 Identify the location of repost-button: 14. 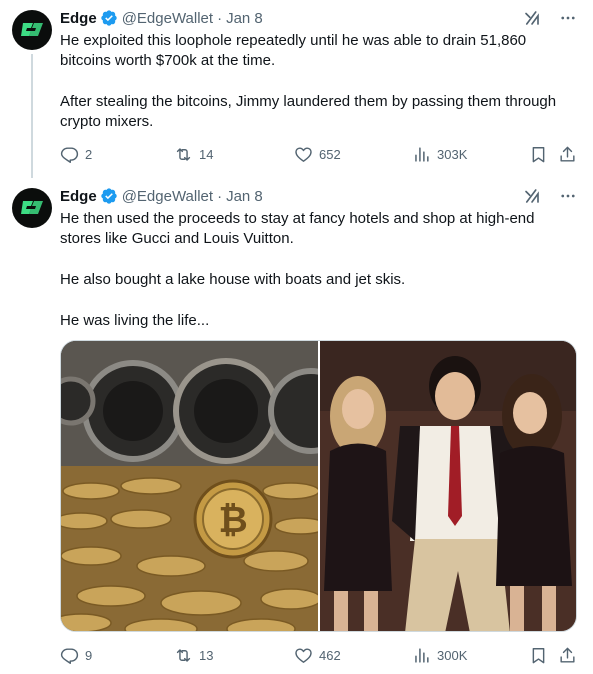
(193, 154).